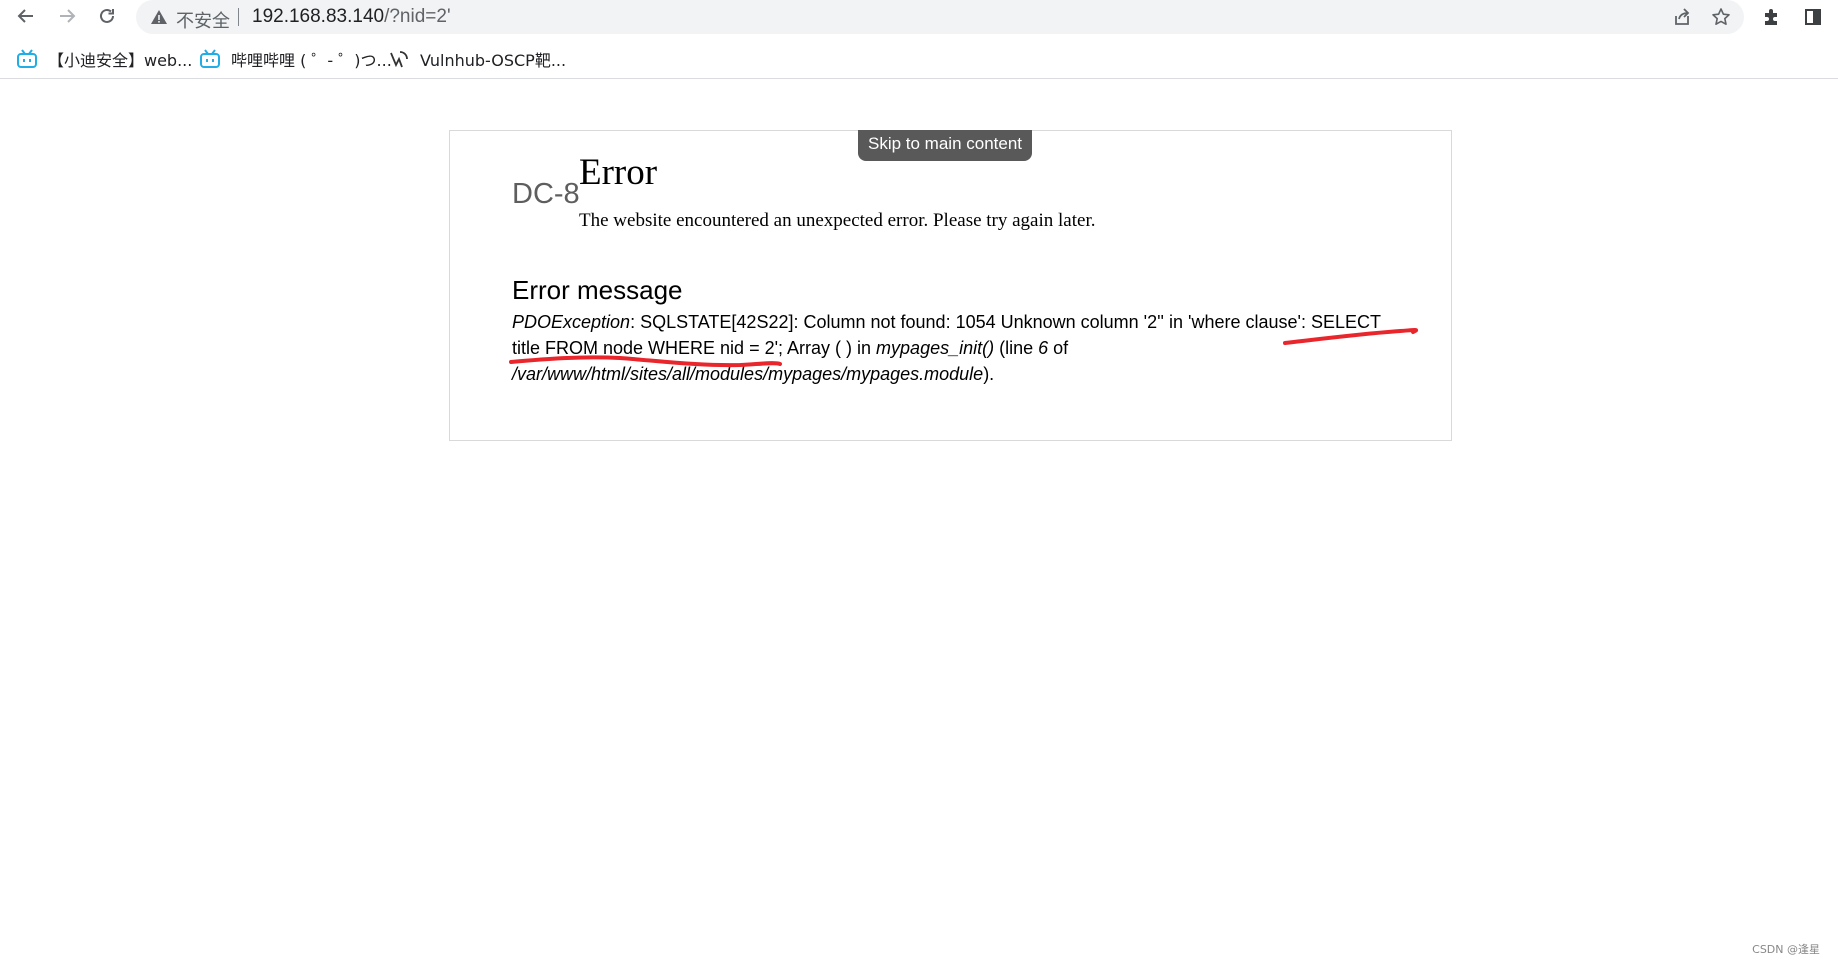 This screenshot has width=1838, height=966. I want to click on forward-button, so click(67, 16).